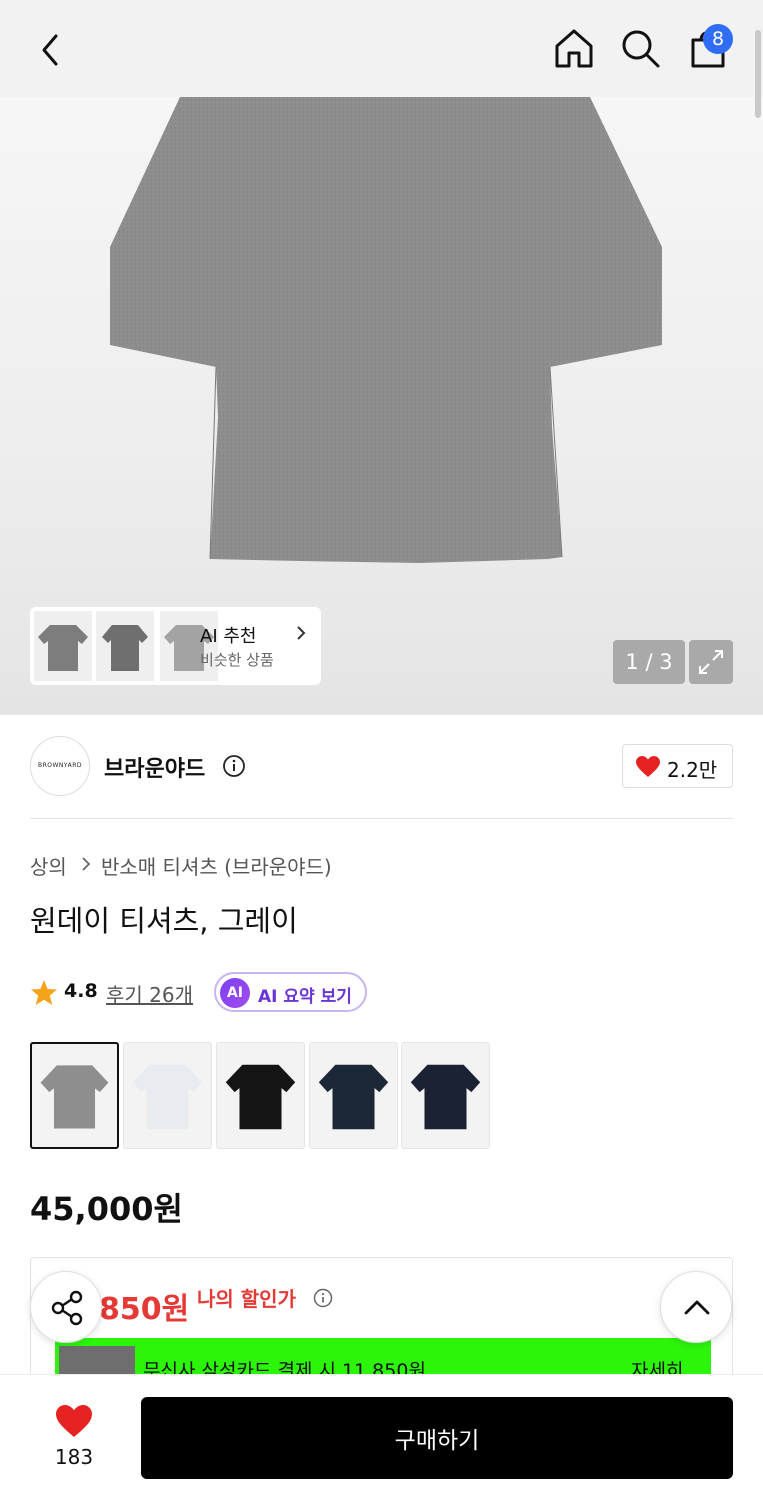  I want to click on scrollbar, so click(758, 74).